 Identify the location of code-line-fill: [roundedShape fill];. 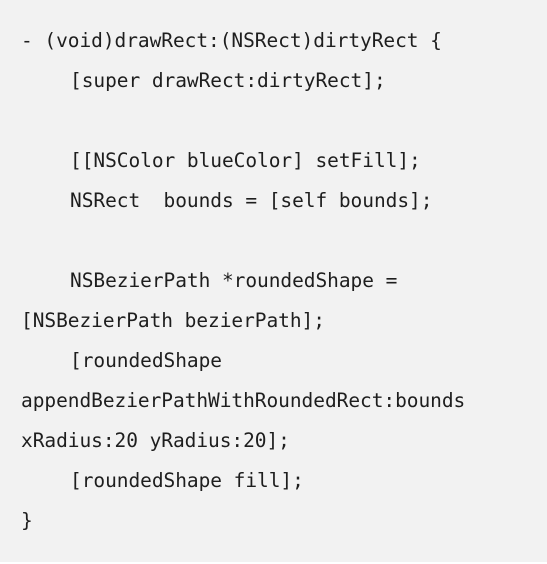
(187, 480).